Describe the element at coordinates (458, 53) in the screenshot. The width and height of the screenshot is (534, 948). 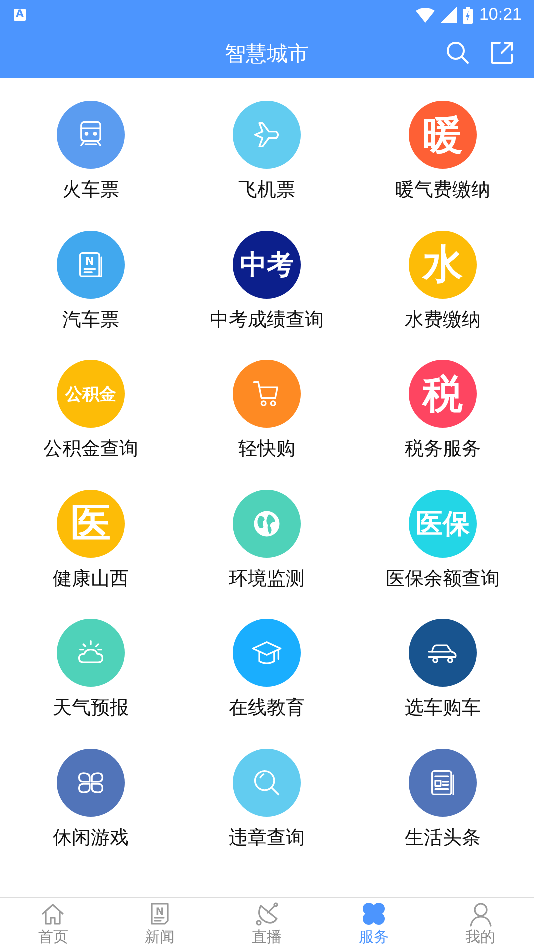
I see `search-icon` at that location.